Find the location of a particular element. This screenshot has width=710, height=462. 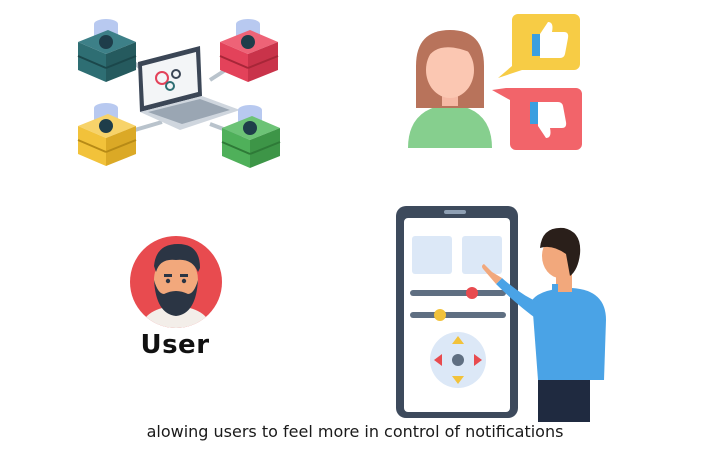

user-label: User is located at coordinates (175, 345).